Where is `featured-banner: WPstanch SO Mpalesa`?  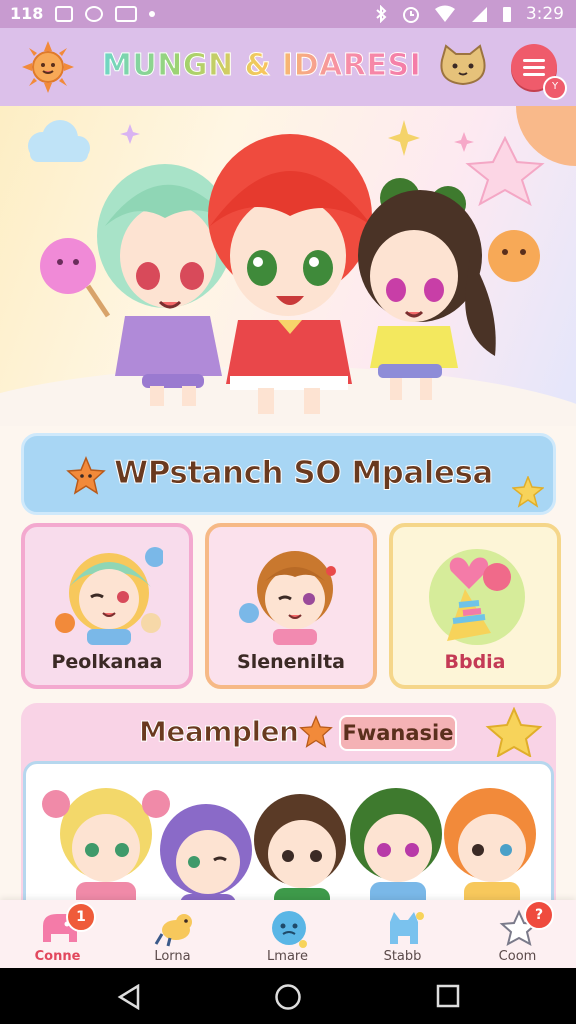
featured-banner: WPstanch SO Mpalesa is located at coordinates (288, 474).